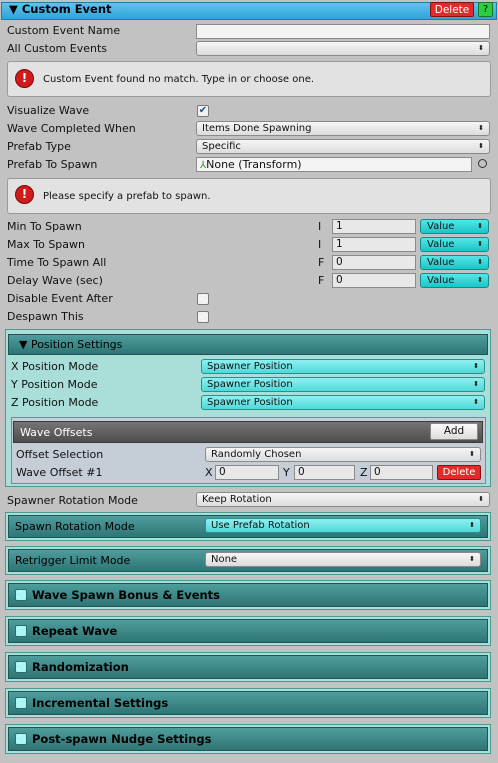  Describe the element at coordinates (45, 316) in the screenshot. I see `despawn-this-label: Despawn This` at that location.